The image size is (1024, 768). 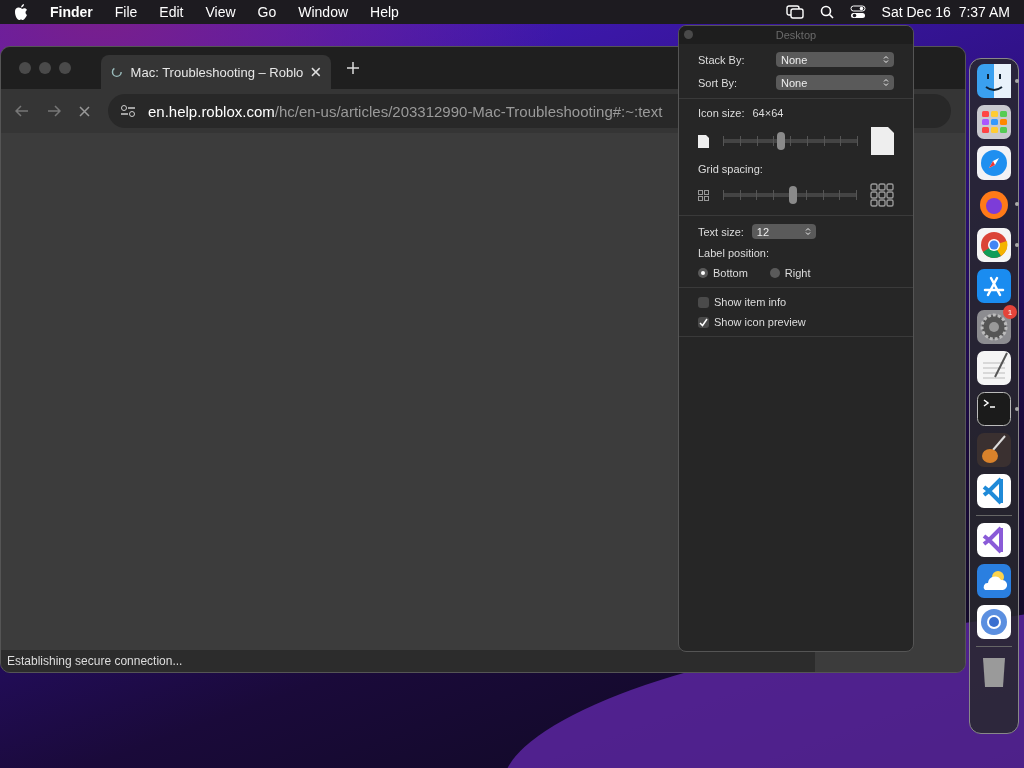 What do you see at coordinates (384, 12) in the screenshot?
I see `menu-item: Help` at bounding box center [384, 12].